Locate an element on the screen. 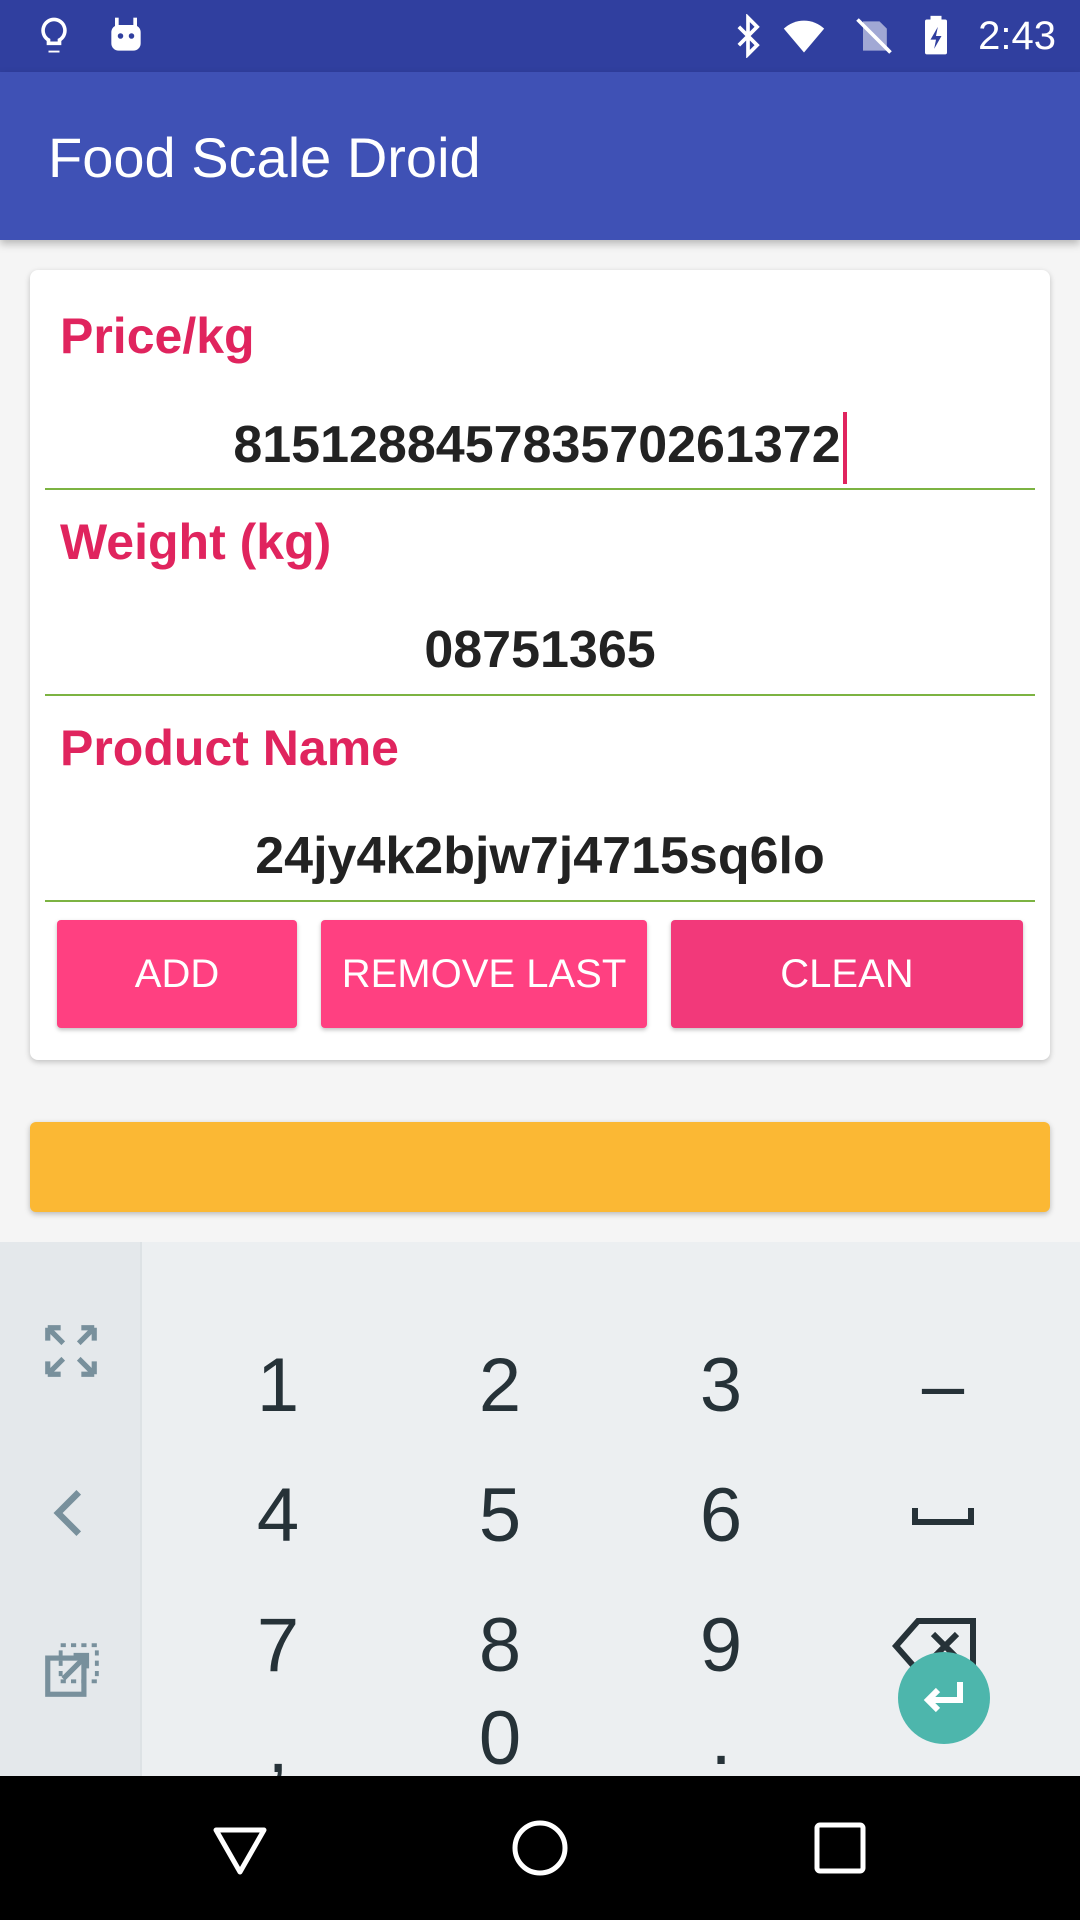 The width and height of the screenshot is (1080, 1920). key-5: 5 is located at coordinates (500, 1516).